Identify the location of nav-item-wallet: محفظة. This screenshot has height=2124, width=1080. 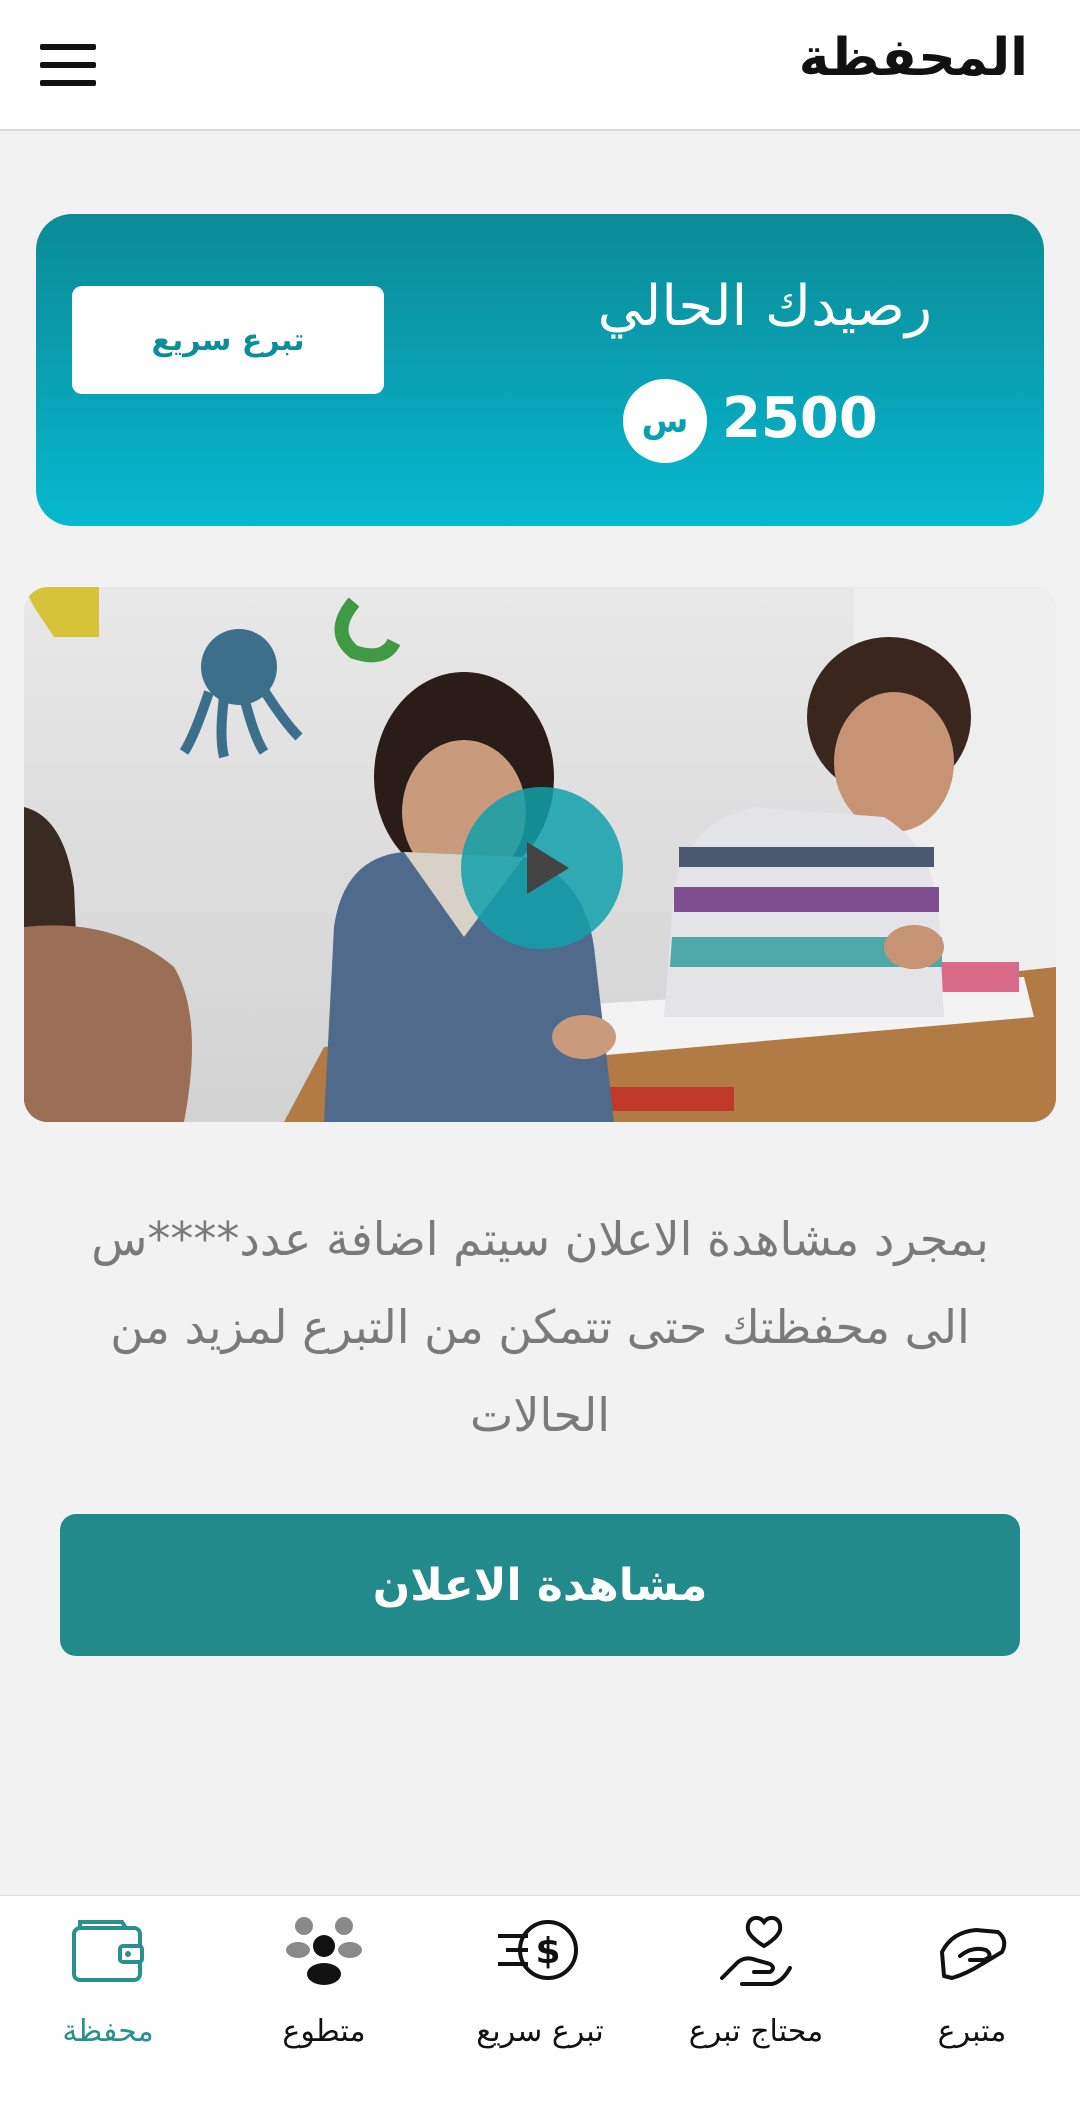
(108, 2010).